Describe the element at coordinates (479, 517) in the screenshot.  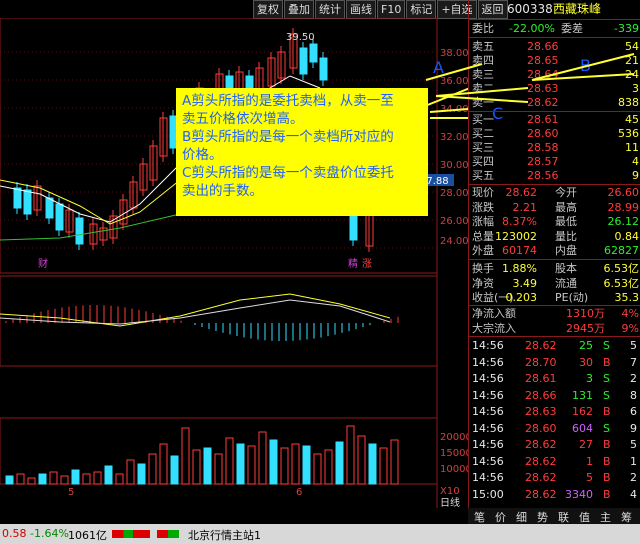
I see `detail-tab: 笔` at that location.